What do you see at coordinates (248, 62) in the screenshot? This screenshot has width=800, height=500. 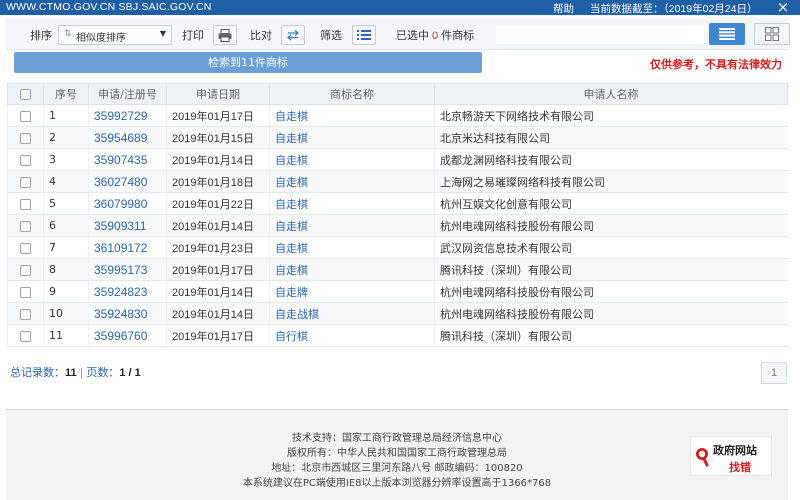 I see `result-count-banner: 检索到11件商标` at bounding box center [248, 62].